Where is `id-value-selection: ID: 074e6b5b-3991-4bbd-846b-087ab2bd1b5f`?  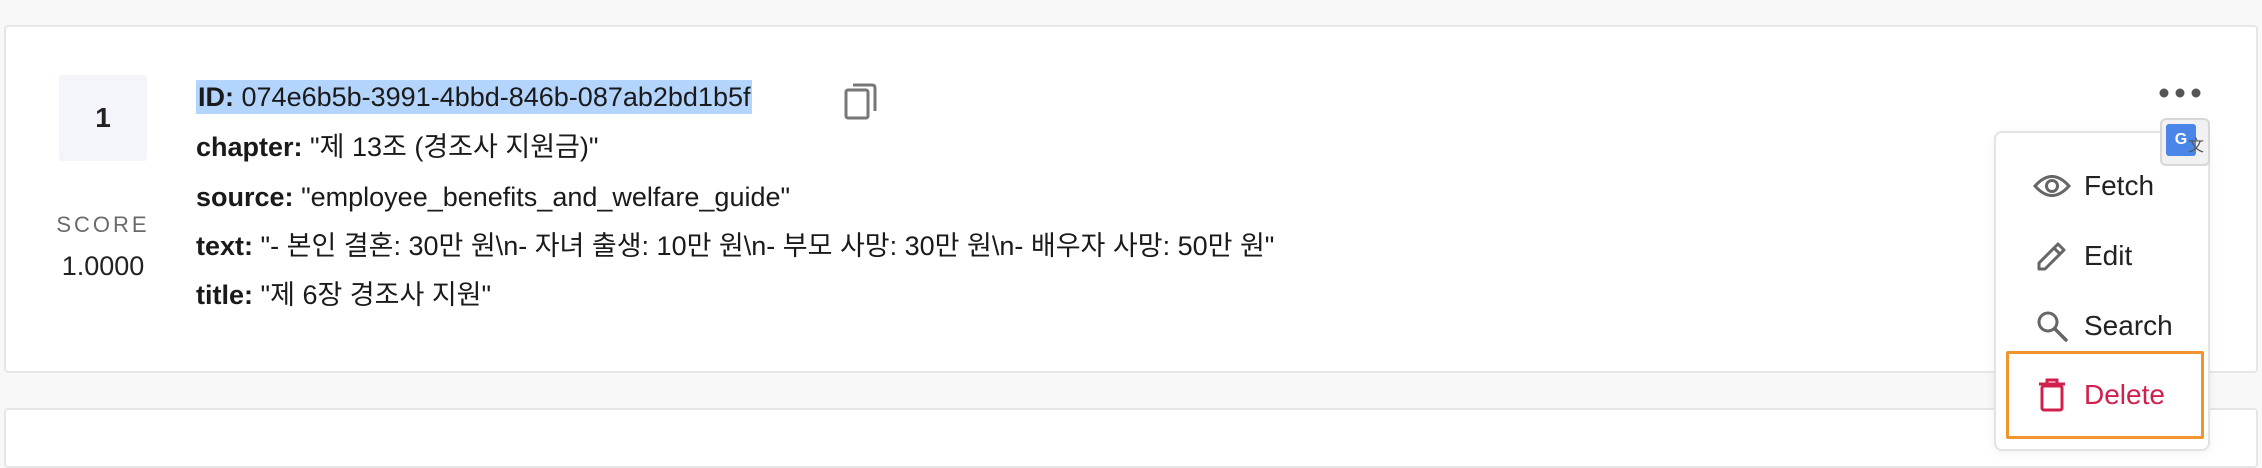
id-value-selection: ID: 074e6b5b-3991-4bbd-846b-087ab2bd1b5f is located at coordinates (474, 97).